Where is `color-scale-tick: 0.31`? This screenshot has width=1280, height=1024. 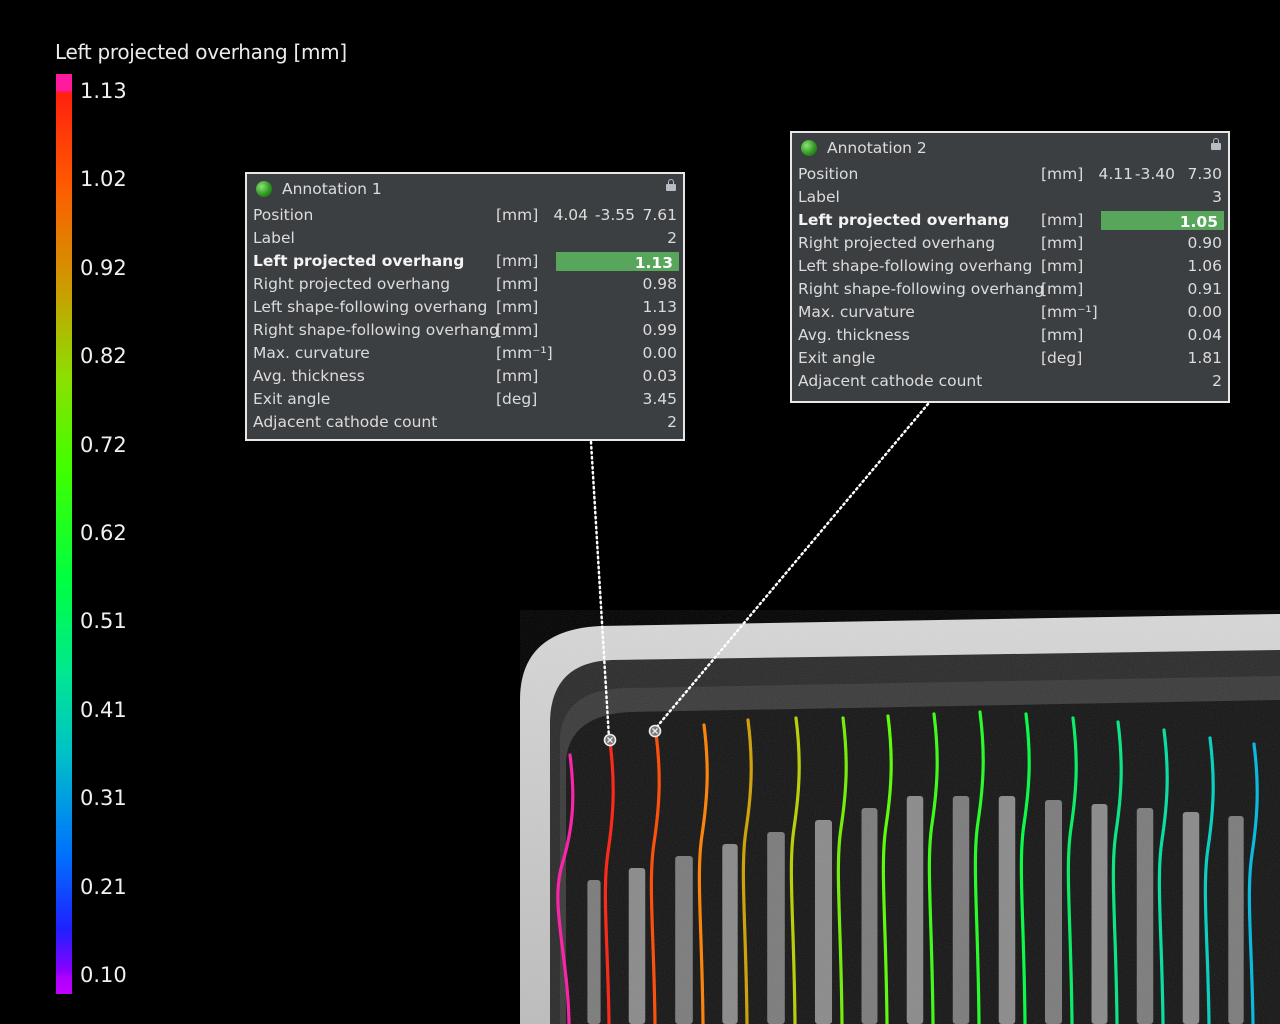 color-scale-tick: 0.31 is located at coordinates (103, 798).